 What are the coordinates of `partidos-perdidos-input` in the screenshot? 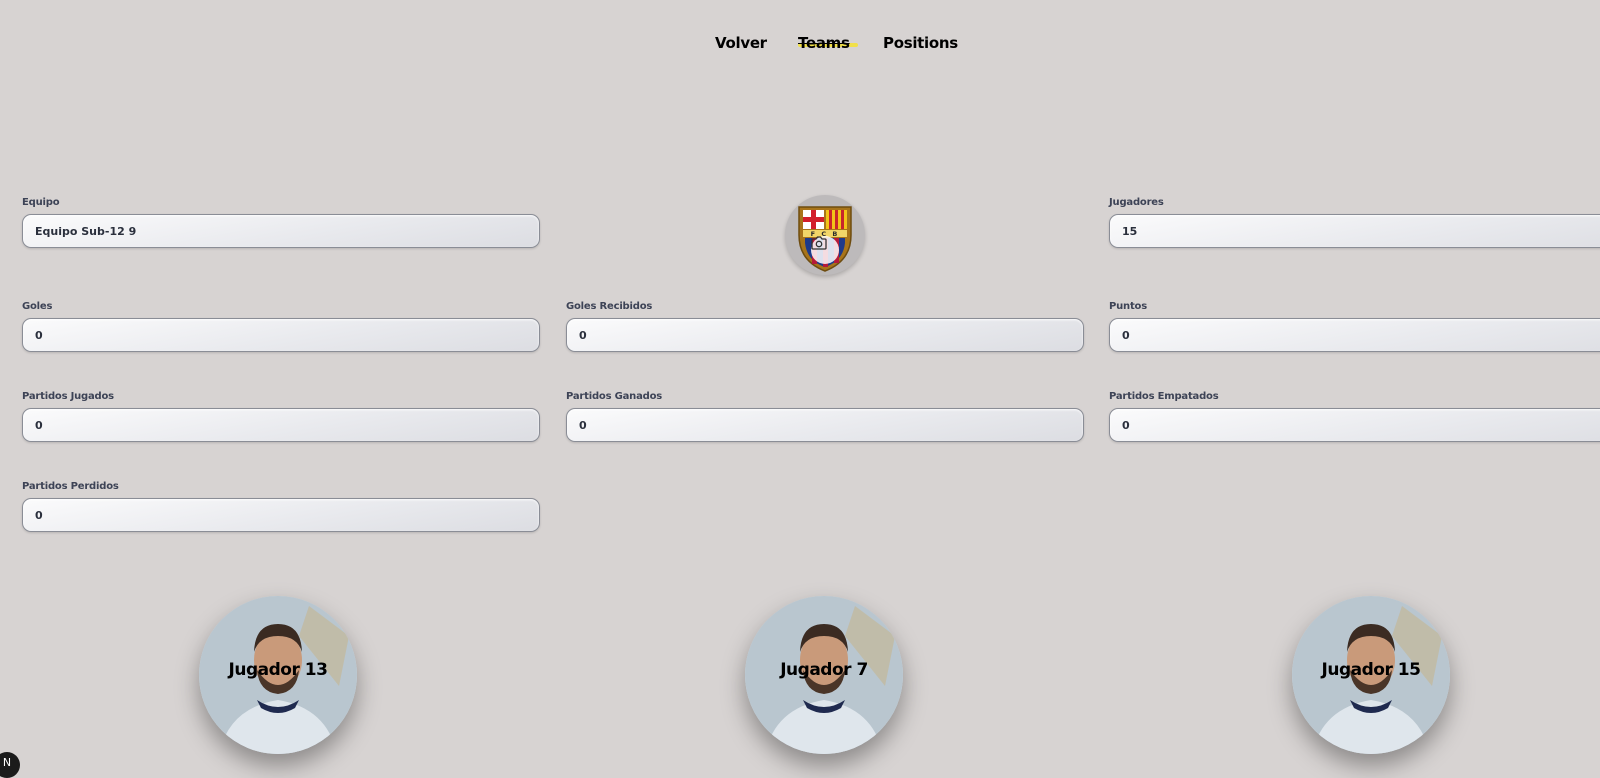 It's located at (281, 515).